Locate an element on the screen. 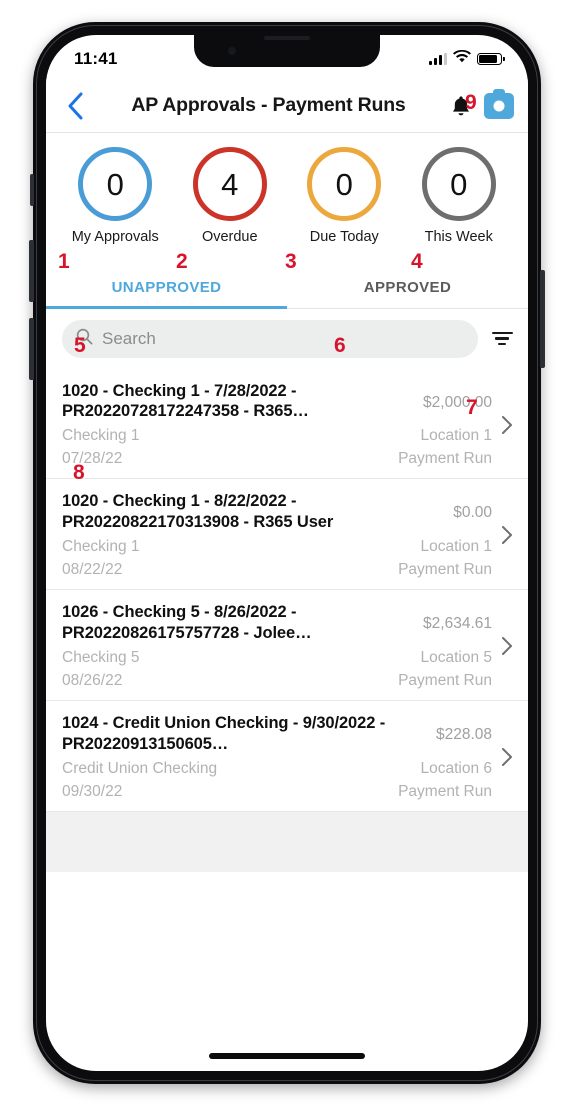 The image size is (574, 1113). status-icons is located at coordinates (467, 57).